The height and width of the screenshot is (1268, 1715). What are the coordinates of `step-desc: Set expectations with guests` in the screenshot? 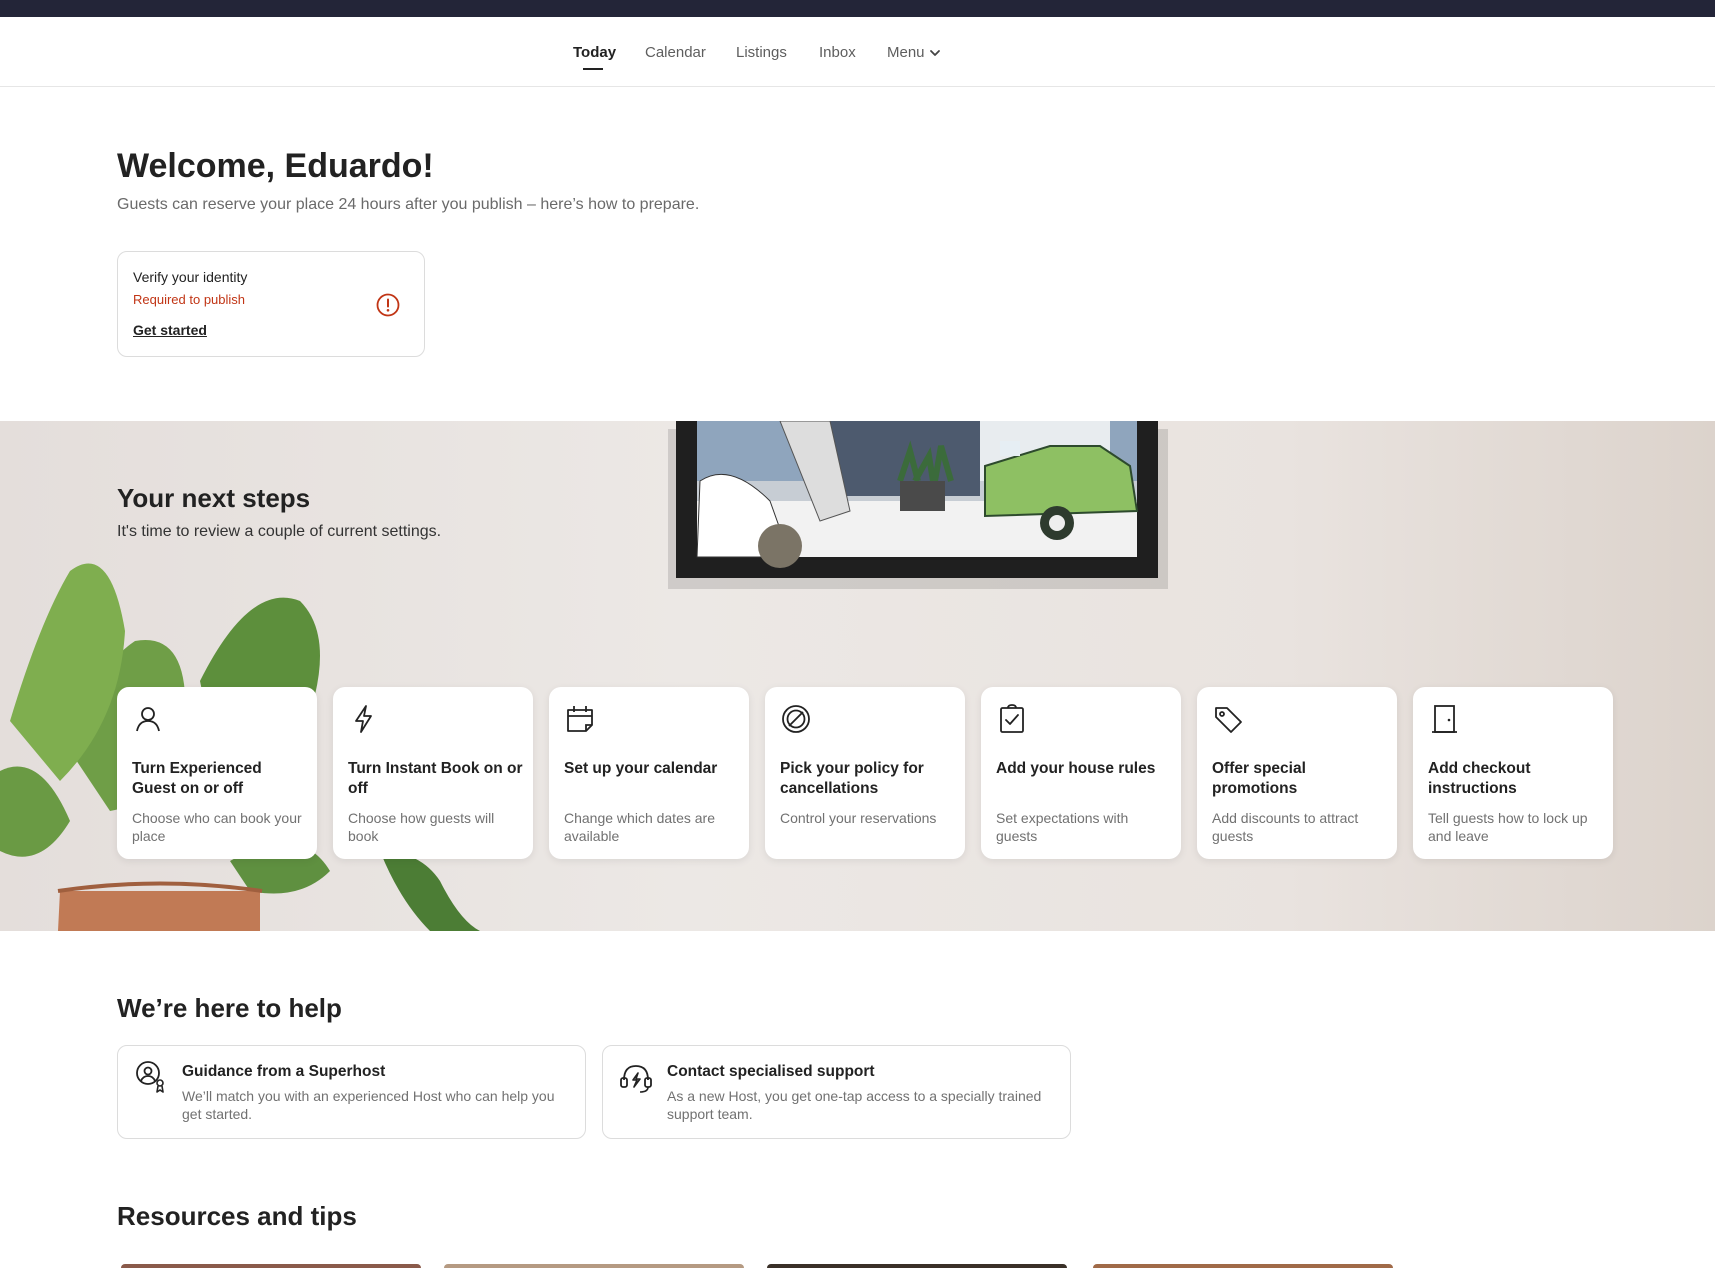 It's located at (1062, 827).